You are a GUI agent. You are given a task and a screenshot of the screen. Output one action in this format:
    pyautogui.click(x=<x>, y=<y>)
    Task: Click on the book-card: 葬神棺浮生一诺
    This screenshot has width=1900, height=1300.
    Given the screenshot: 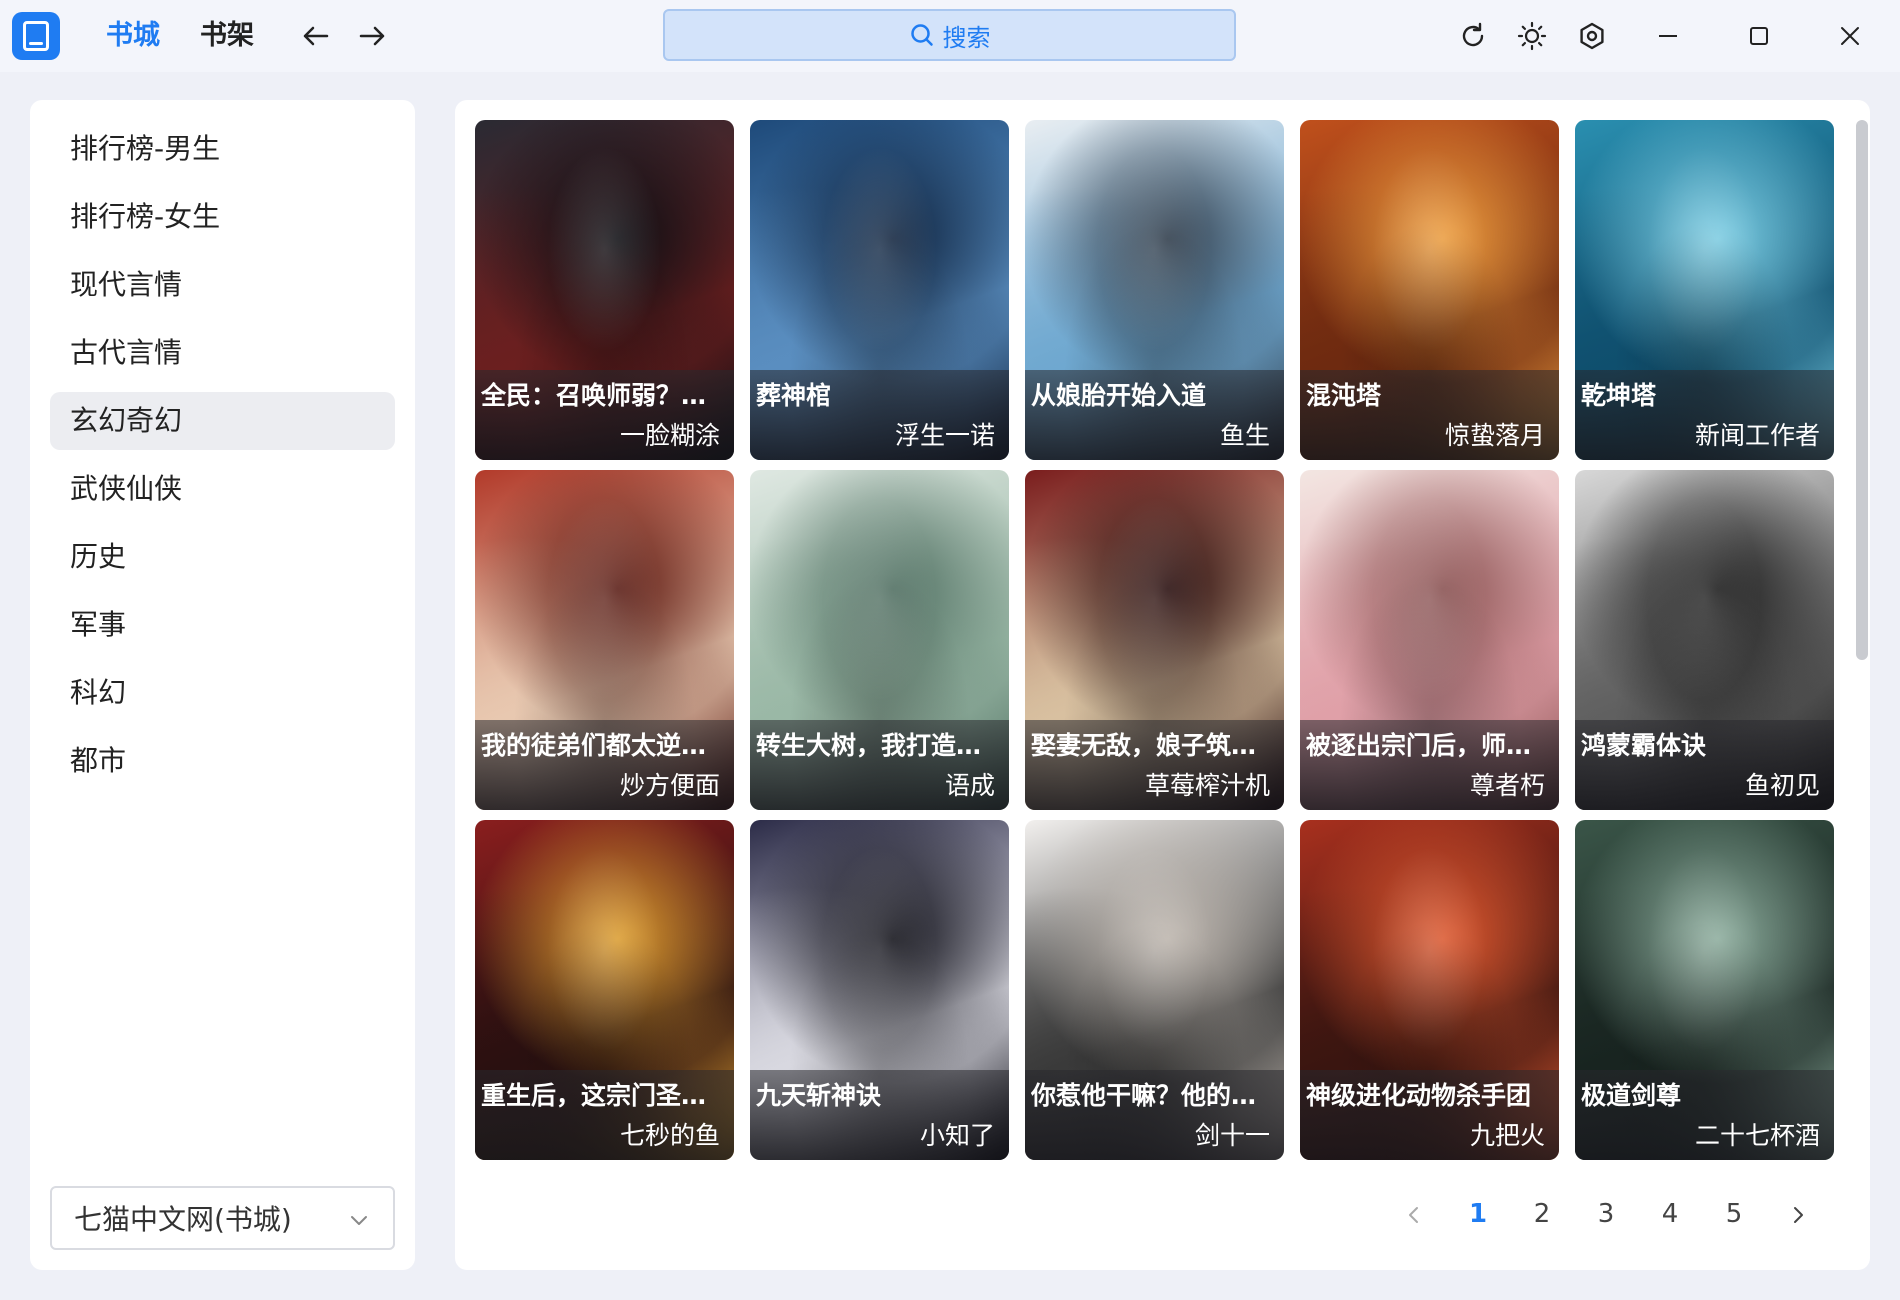 What is the action you would take?
    pyautogui.click(x=879, y=290)
    